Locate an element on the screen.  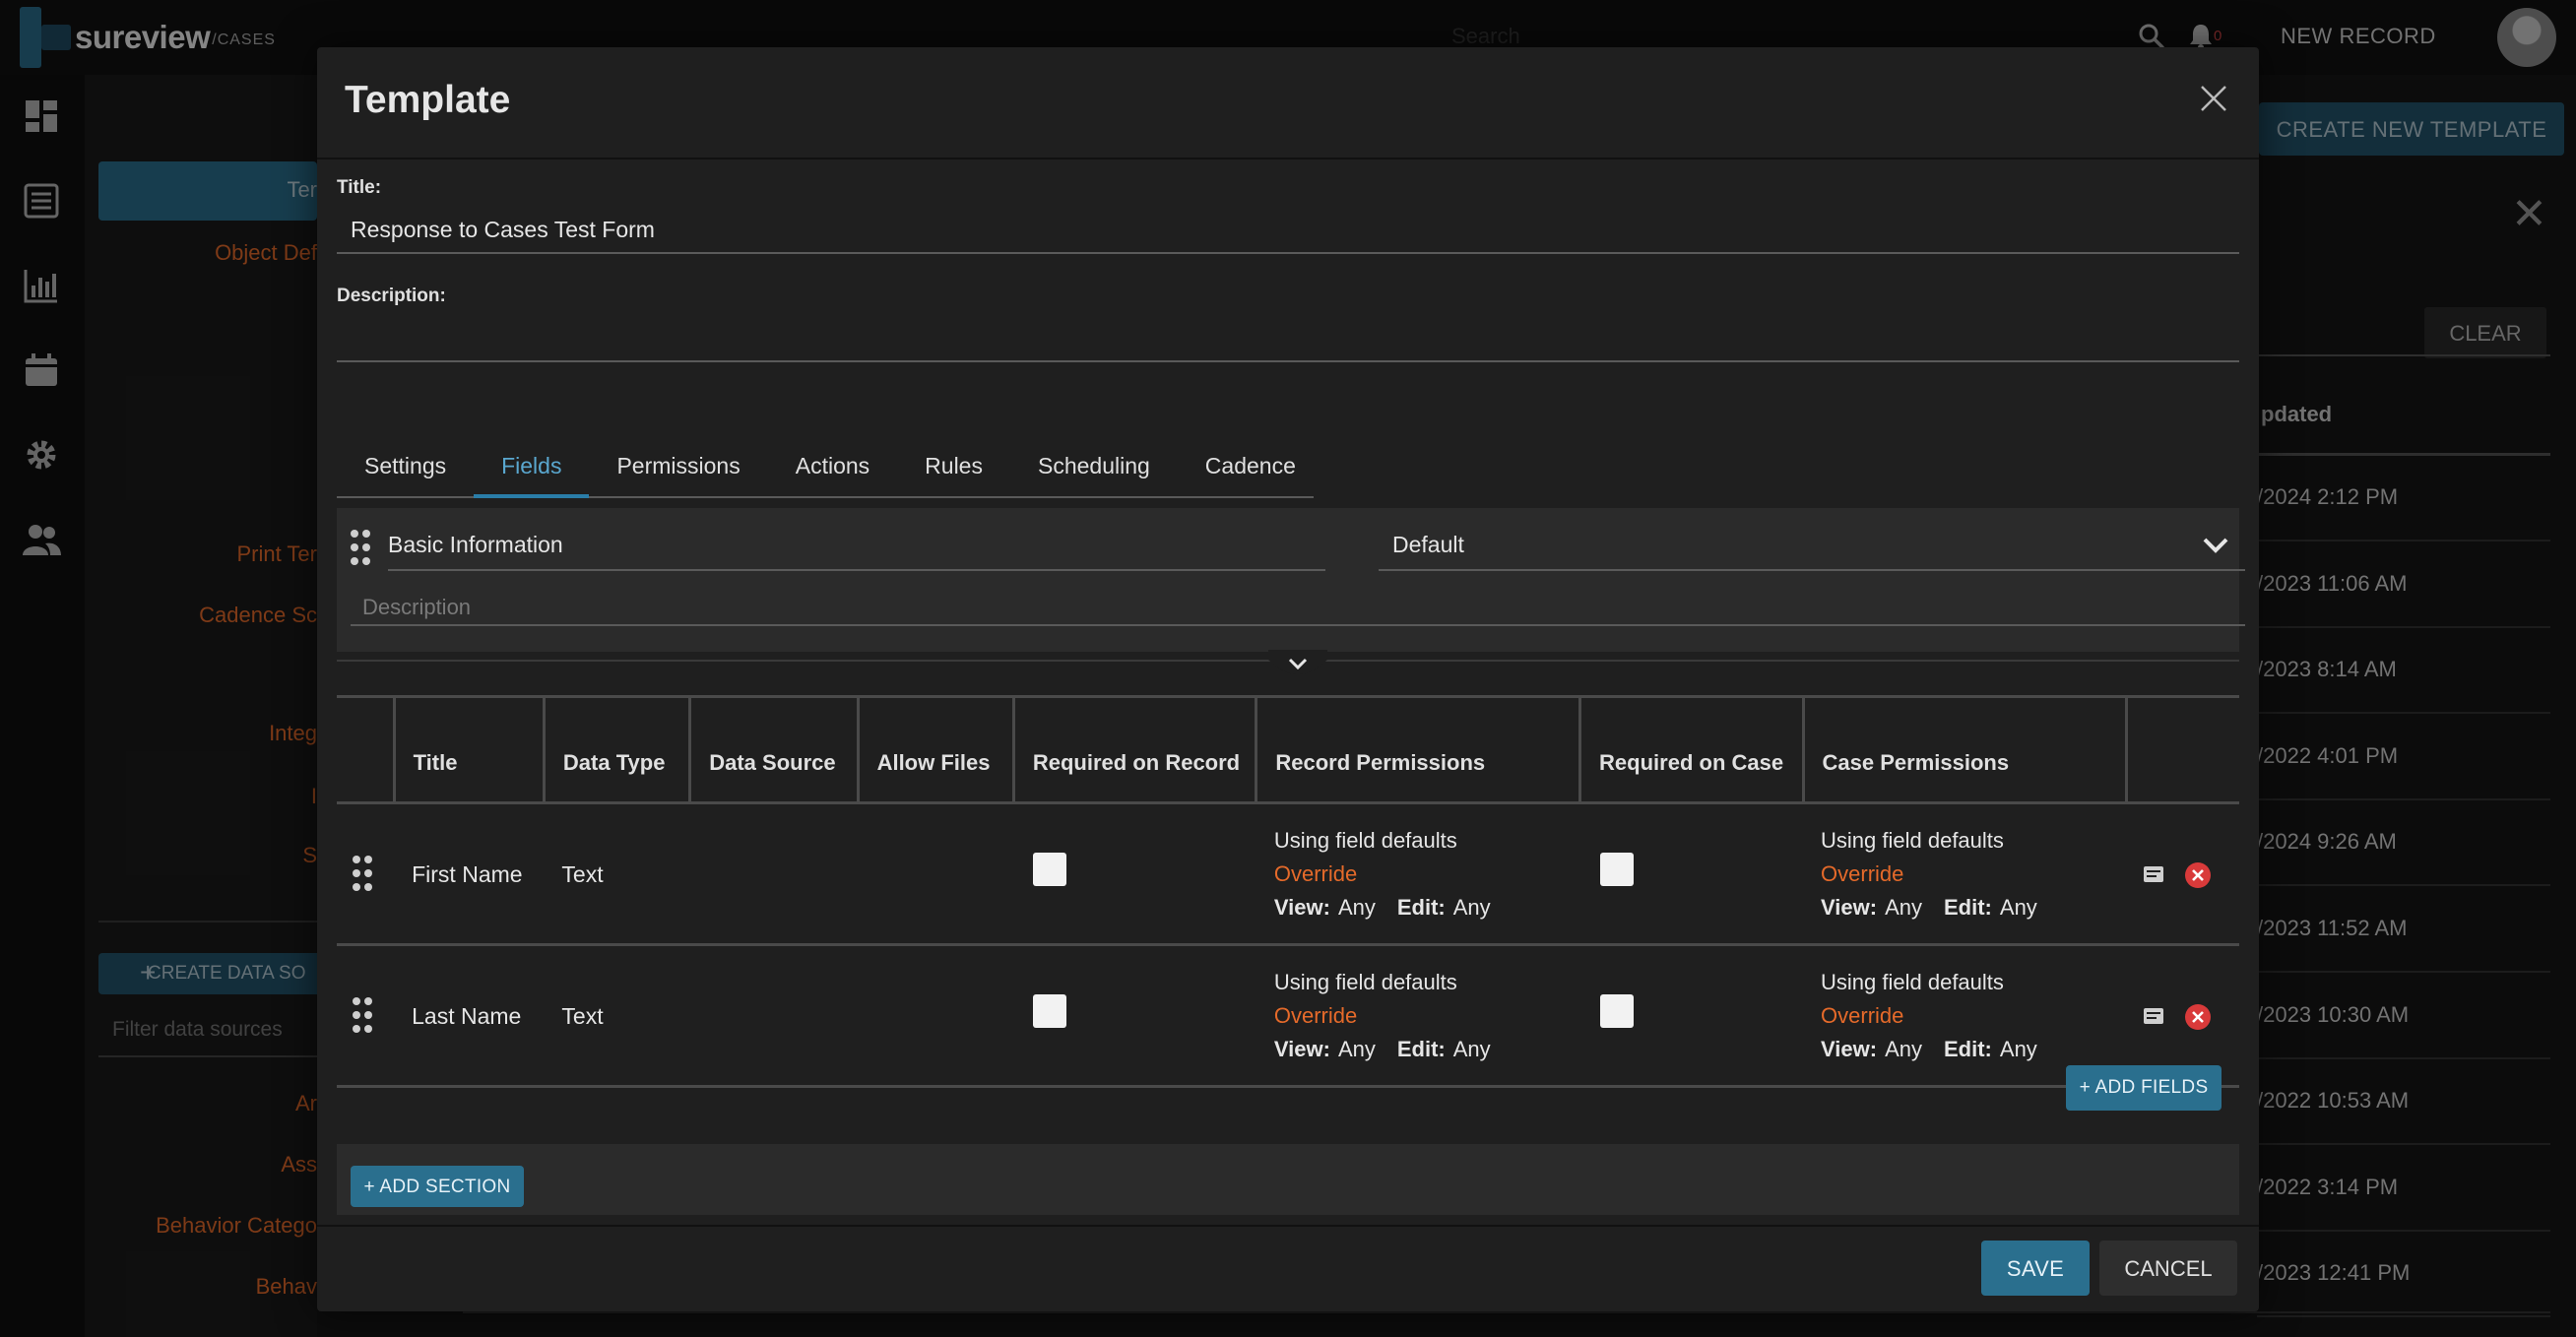
cancel-button: CANCEL is located at coordinates (2168, 1269).